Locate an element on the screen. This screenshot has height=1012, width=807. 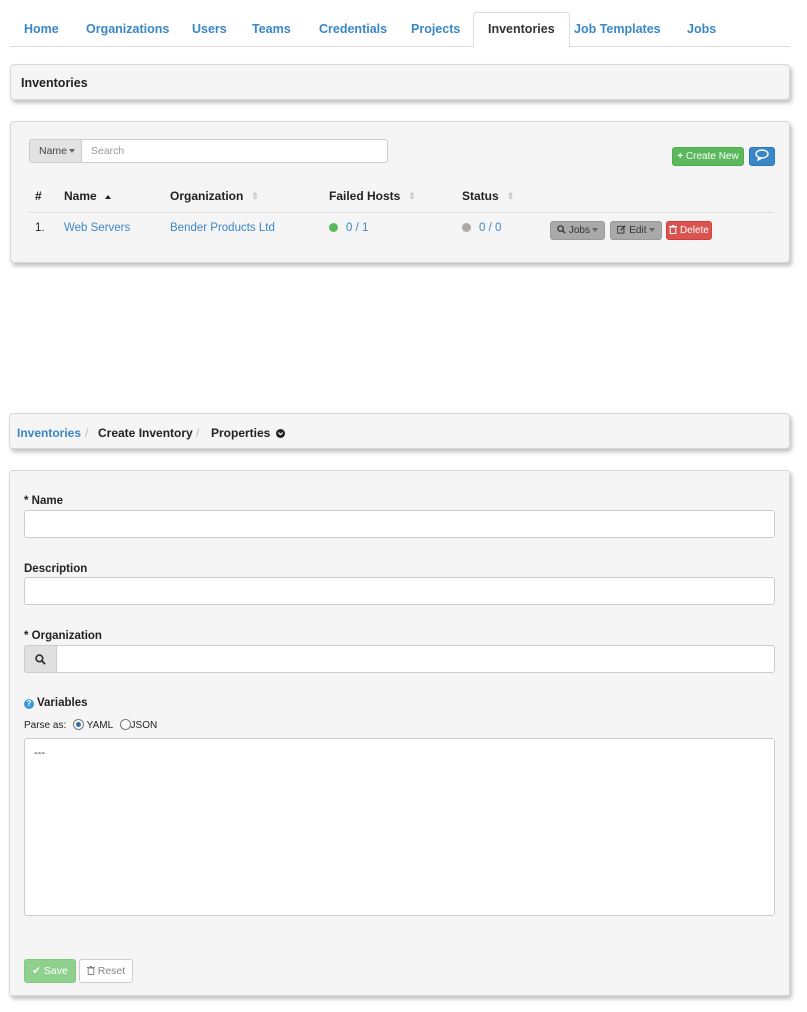
tab-organizations: Organizations is located at coordinates (127, 29).